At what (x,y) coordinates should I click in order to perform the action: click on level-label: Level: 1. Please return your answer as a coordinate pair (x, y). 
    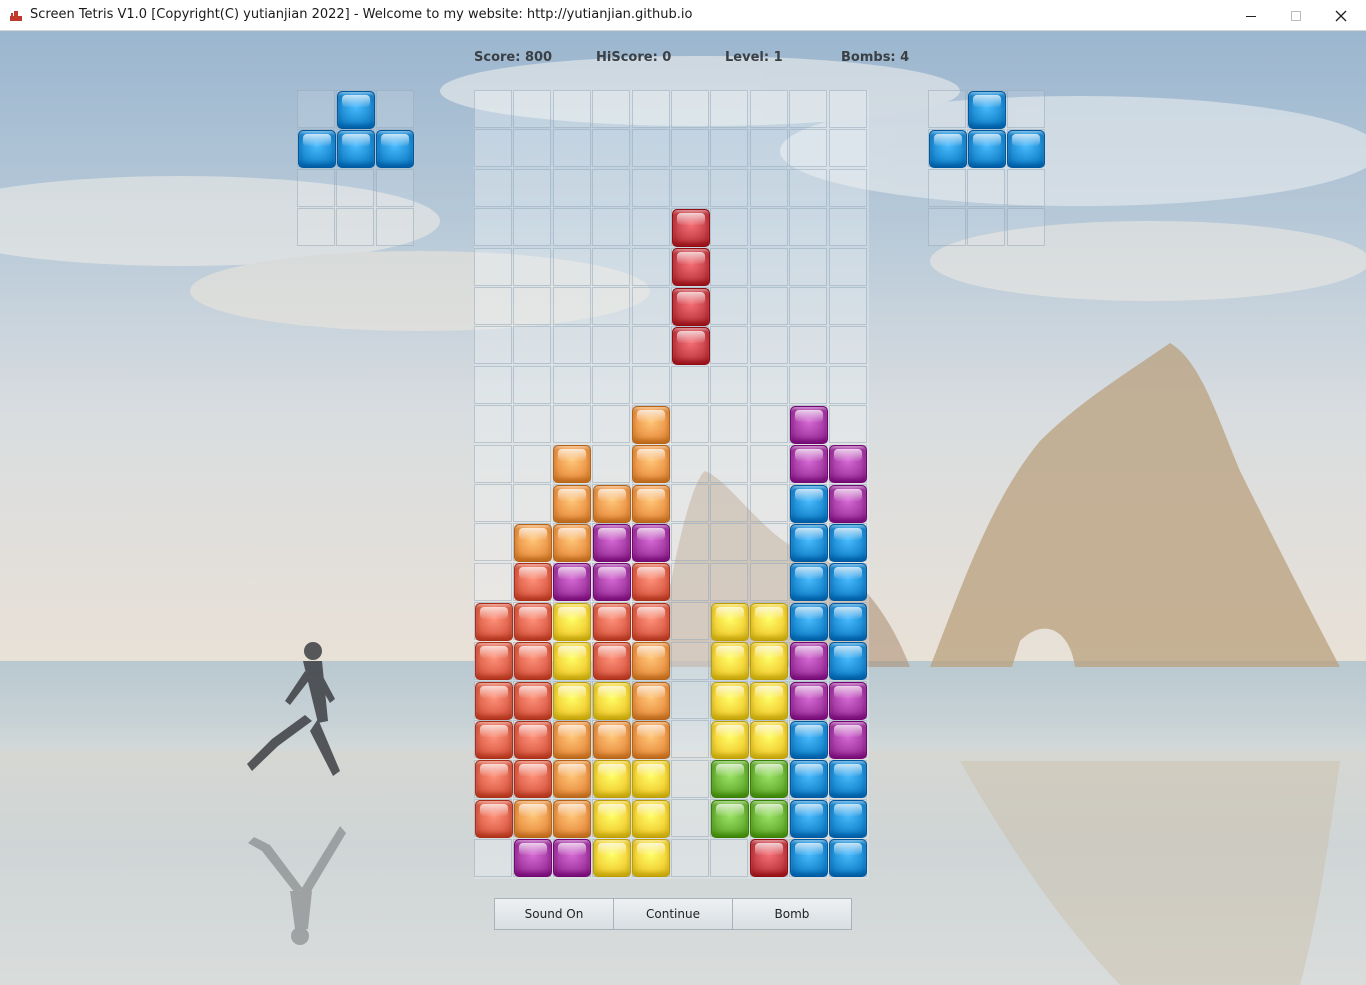
    Looking at the image, I should click on (754, 57).